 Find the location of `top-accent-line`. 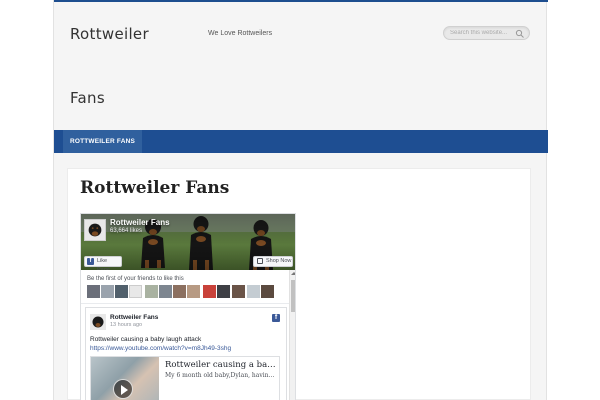

top-accent-line is located at coordinates (301, 1).